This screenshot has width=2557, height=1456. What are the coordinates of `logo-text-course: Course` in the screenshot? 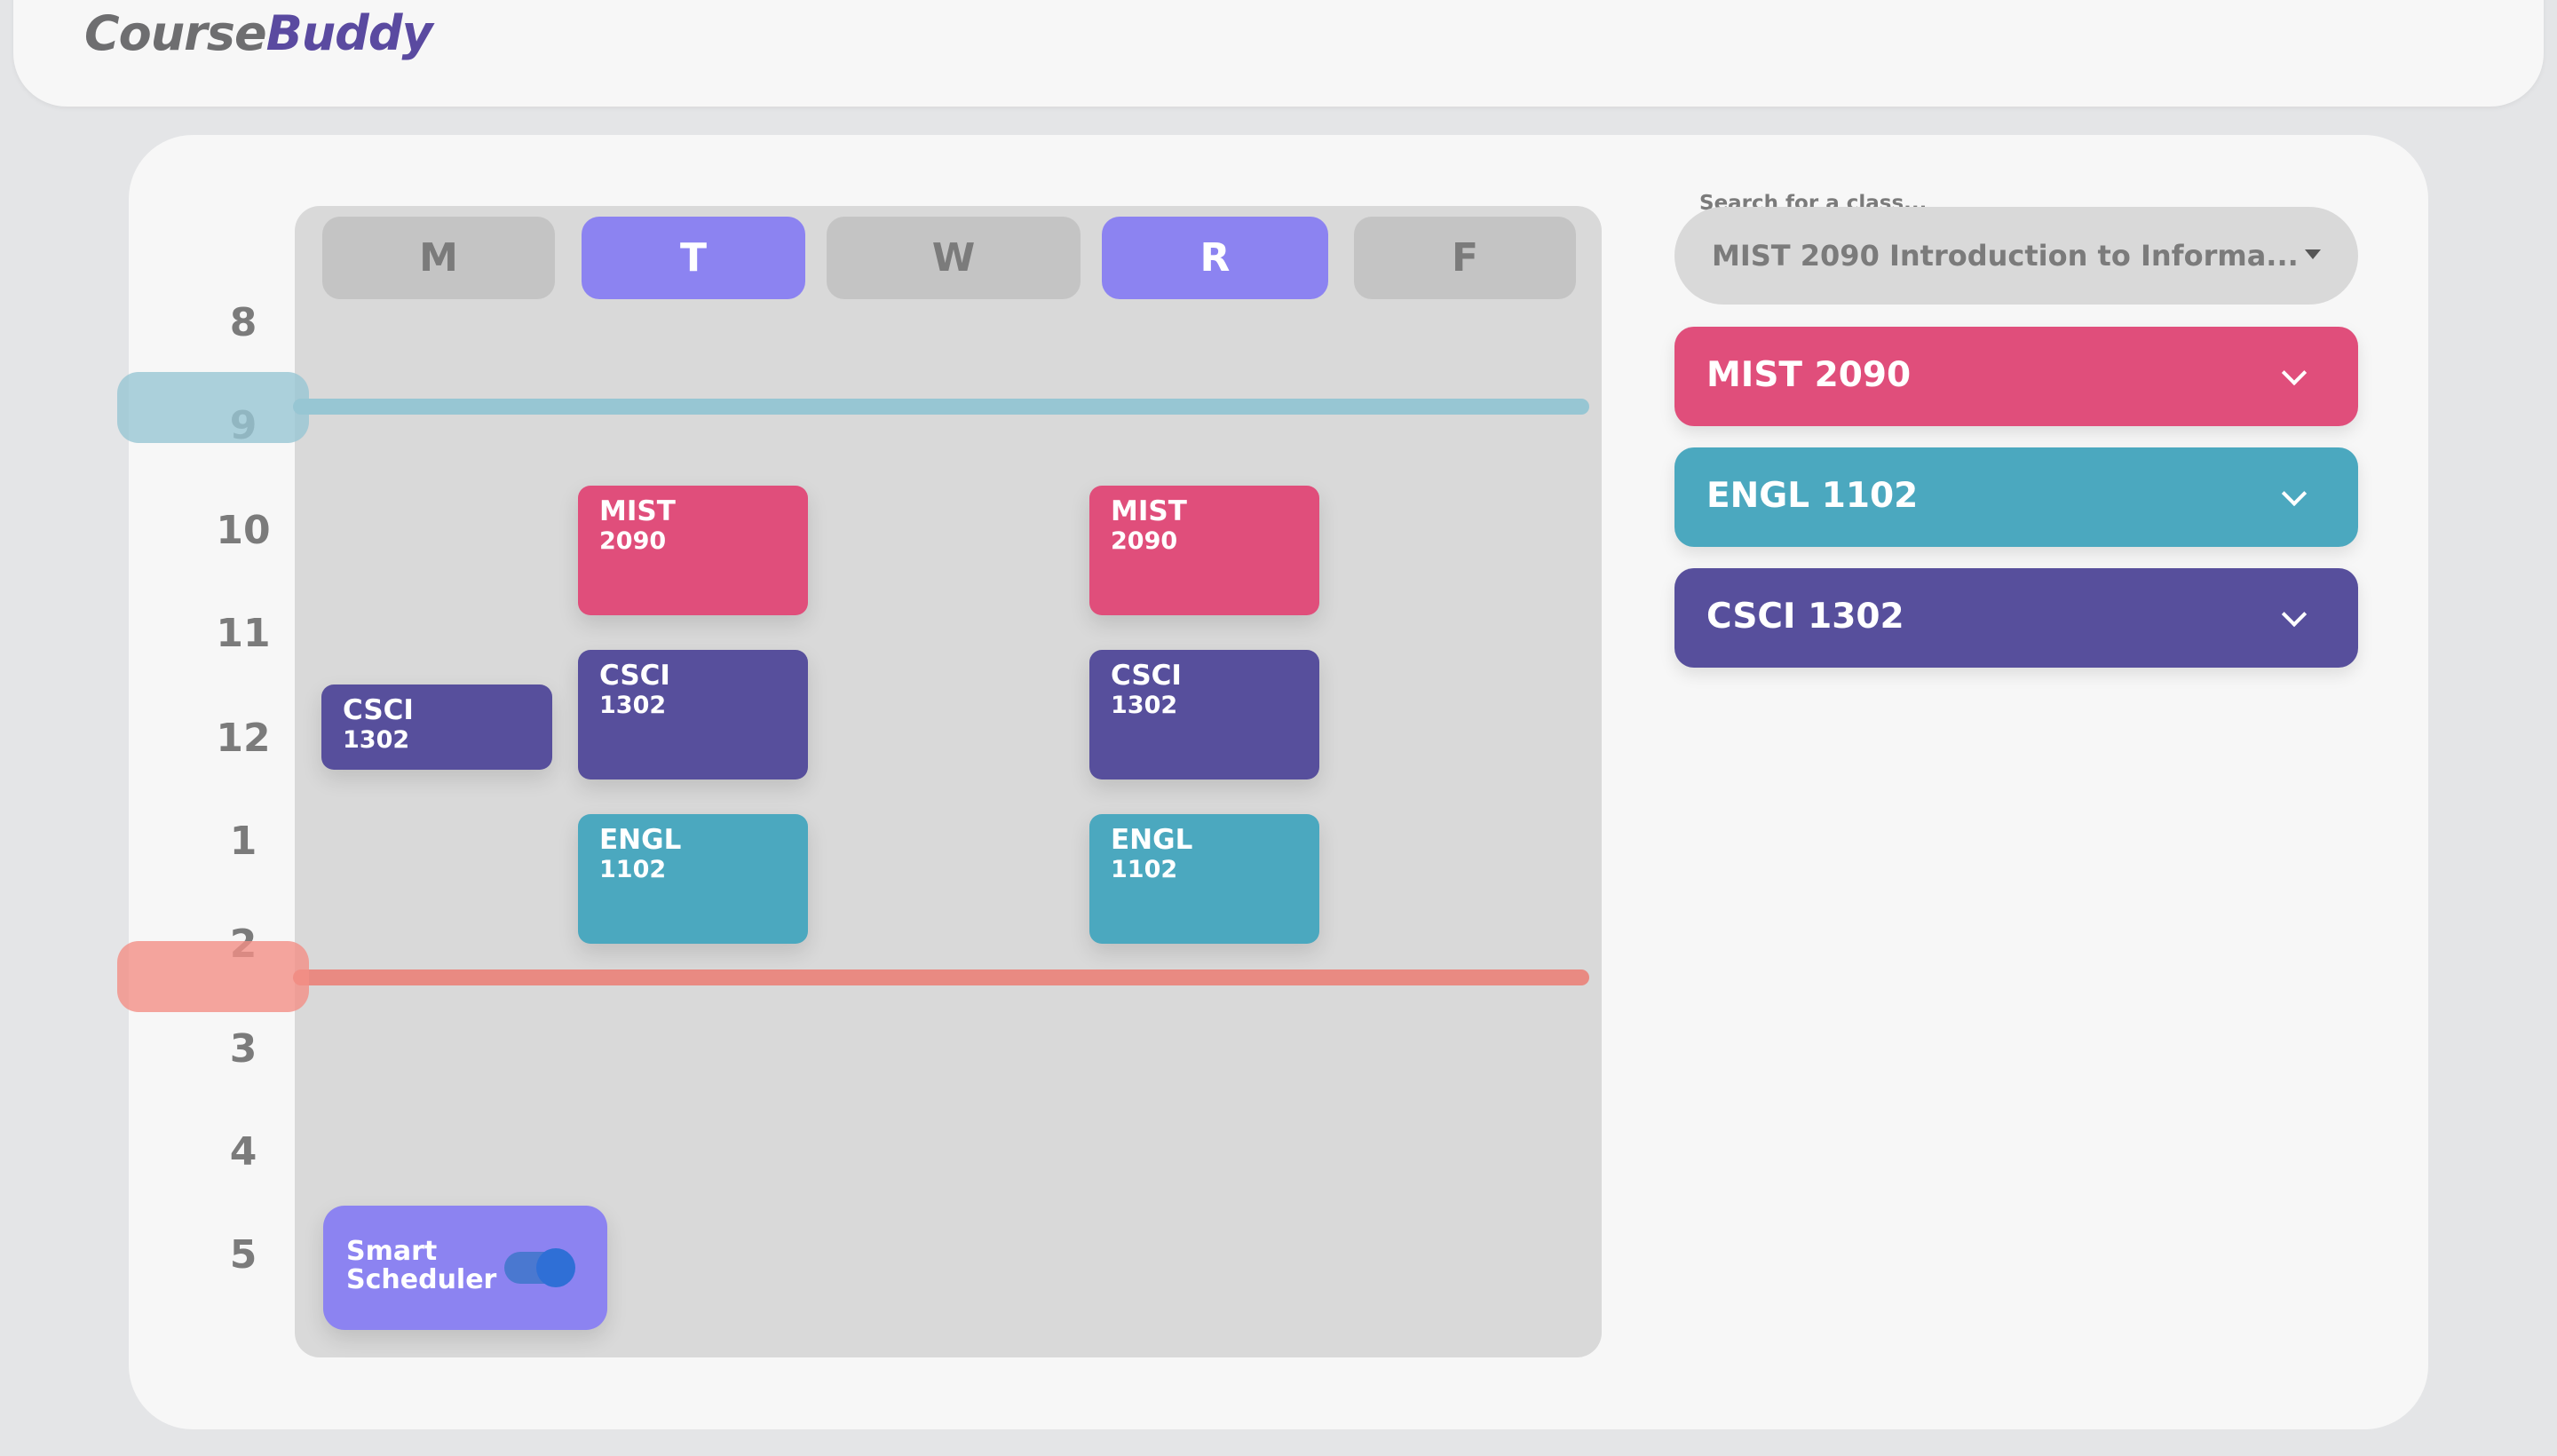 It's located at (175, 33).